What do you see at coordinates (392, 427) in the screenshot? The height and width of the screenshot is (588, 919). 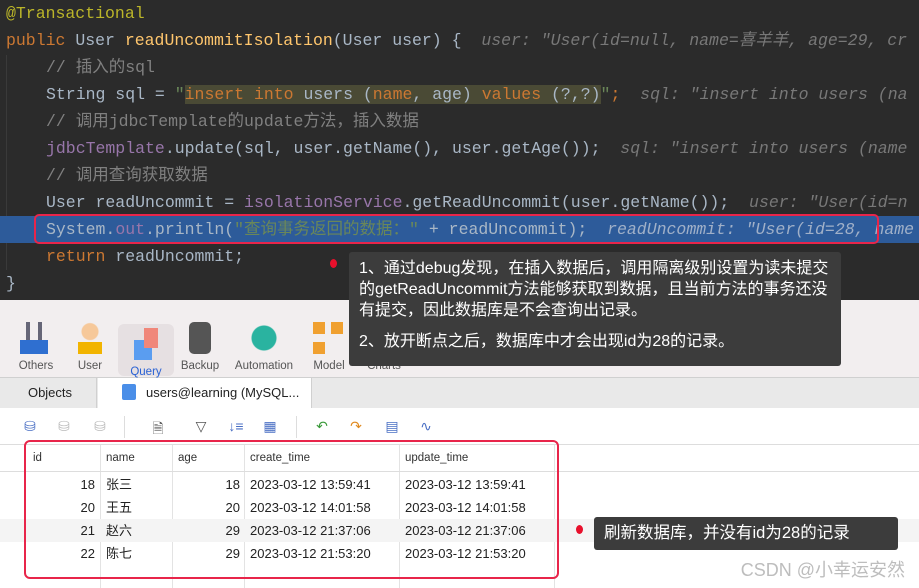 I see `data-icon: ▤` at bounding box center [392, 427].